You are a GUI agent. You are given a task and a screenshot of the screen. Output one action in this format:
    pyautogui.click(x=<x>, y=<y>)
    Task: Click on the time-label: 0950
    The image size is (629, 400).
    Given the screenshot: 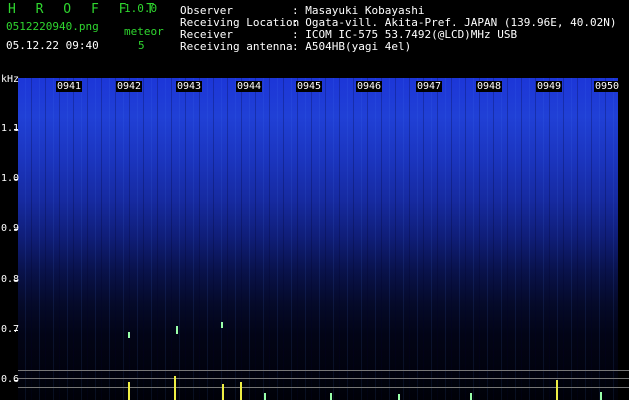 What is the action you would take?
    pyautogui.click(x=607, y=86)
    